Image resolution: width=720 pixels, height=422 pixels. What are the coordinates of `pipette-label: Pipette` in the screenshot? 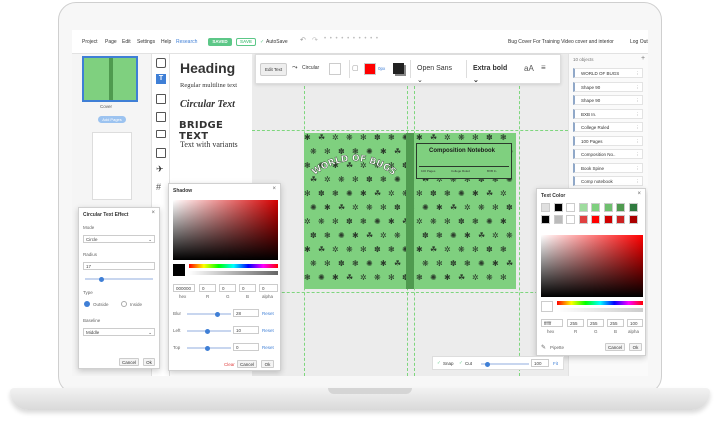 It's located at (557, 347).